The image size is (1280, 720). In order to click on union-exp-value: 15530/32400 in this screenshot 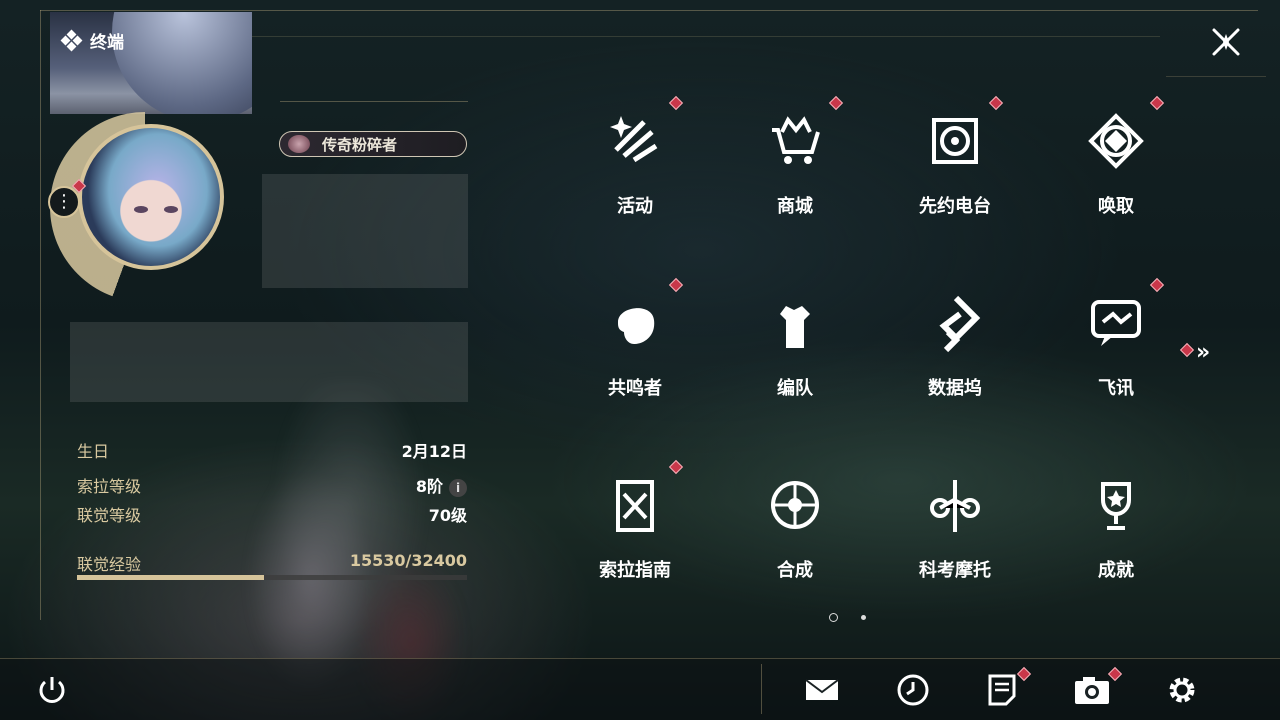, I will do `click(408, 560)`.